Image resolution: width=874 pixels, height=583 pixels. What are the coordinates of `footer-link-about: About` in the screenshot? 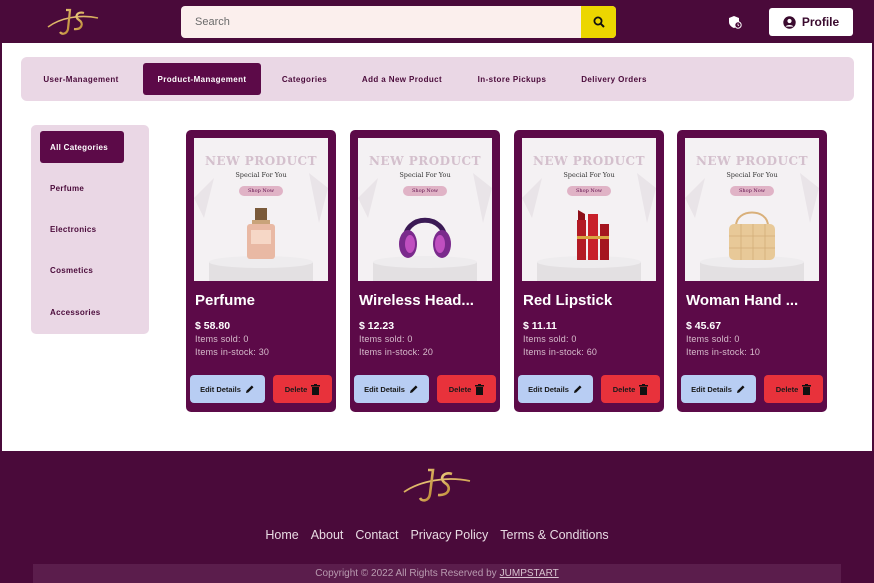 It's located at (327, 535).